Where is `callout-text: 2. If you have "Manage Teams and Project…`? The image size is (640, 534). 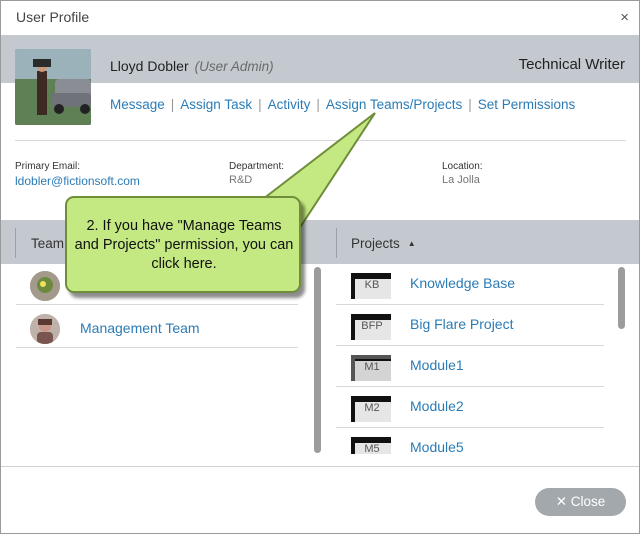 callout-text: 2. If you have "Manage Teams and Project… is located at coordinates (184, 245).